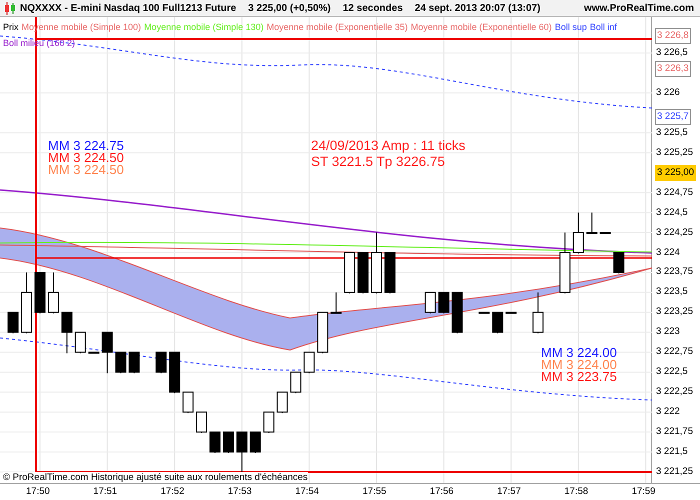  I want to click on price-change: 3 225,00 (+0,50%), so click(289, 8).